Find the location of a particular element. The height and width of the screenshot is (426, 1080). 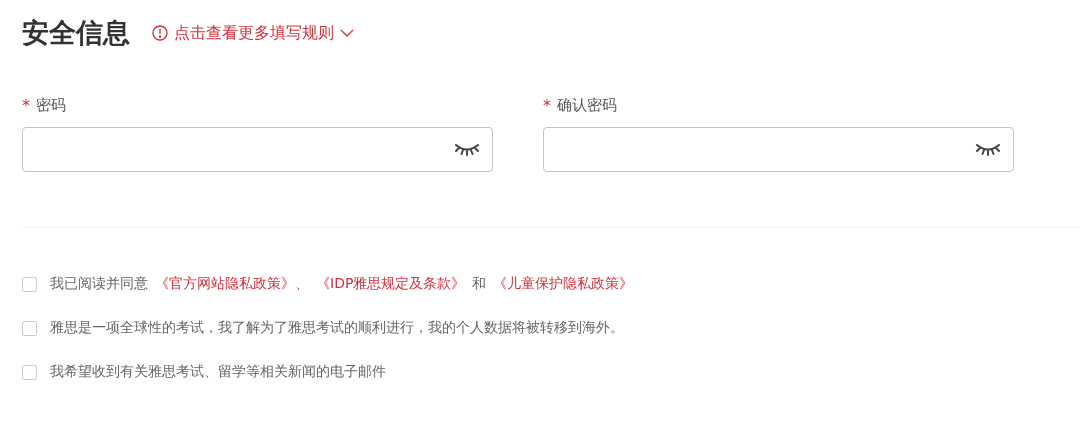

agreement-text: 我已阅读并同意 is located at coordinates (99, 284).